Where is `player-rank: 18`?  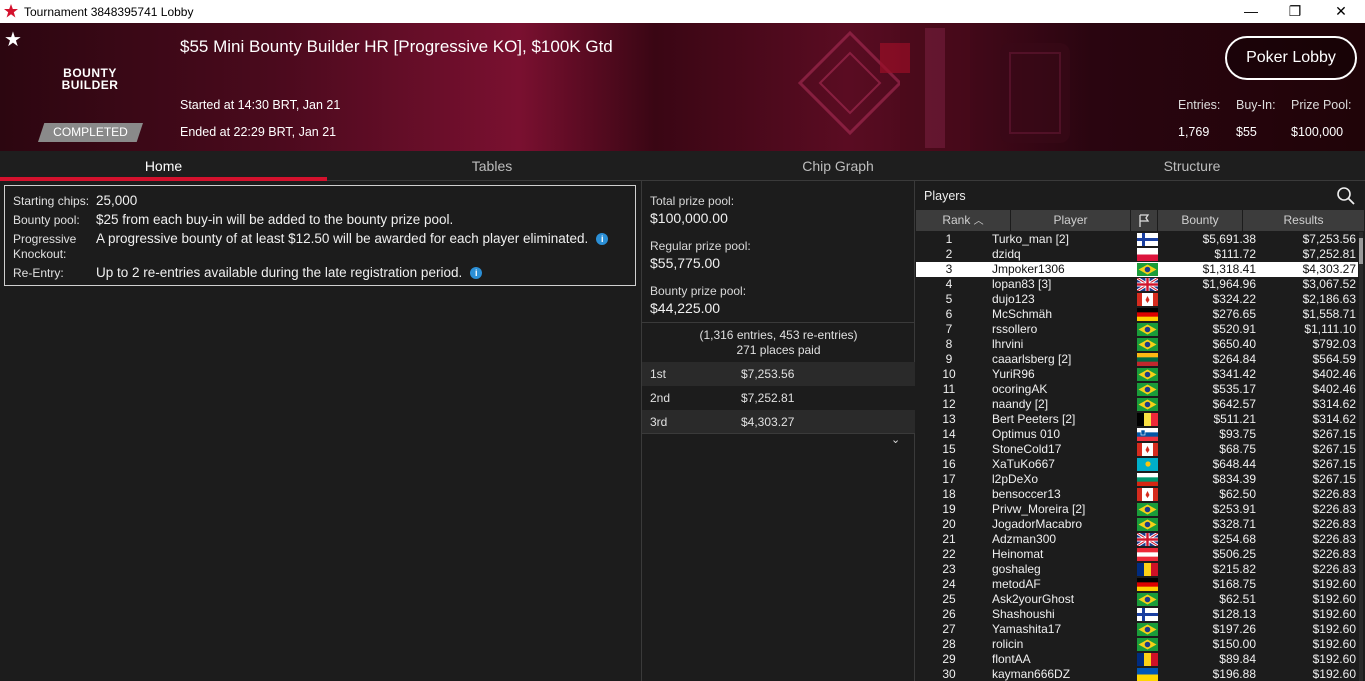 player-rank: 18 is located at coordinates (949, 494).